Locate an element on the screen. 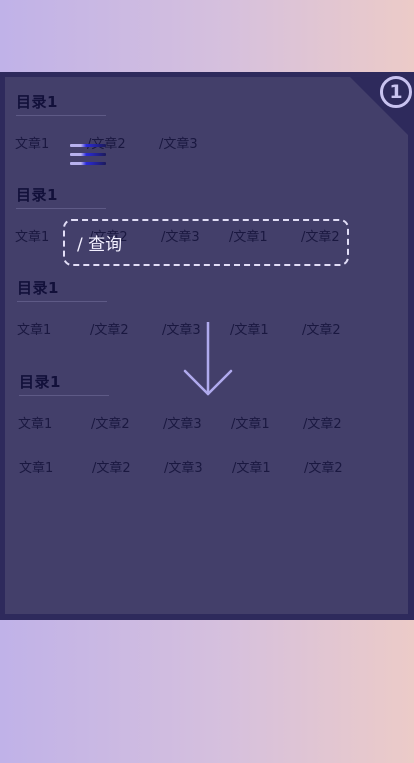 The width and height of the screenshot is (414, 763). search-label: / 查询 is located at coordinates (100, 245).